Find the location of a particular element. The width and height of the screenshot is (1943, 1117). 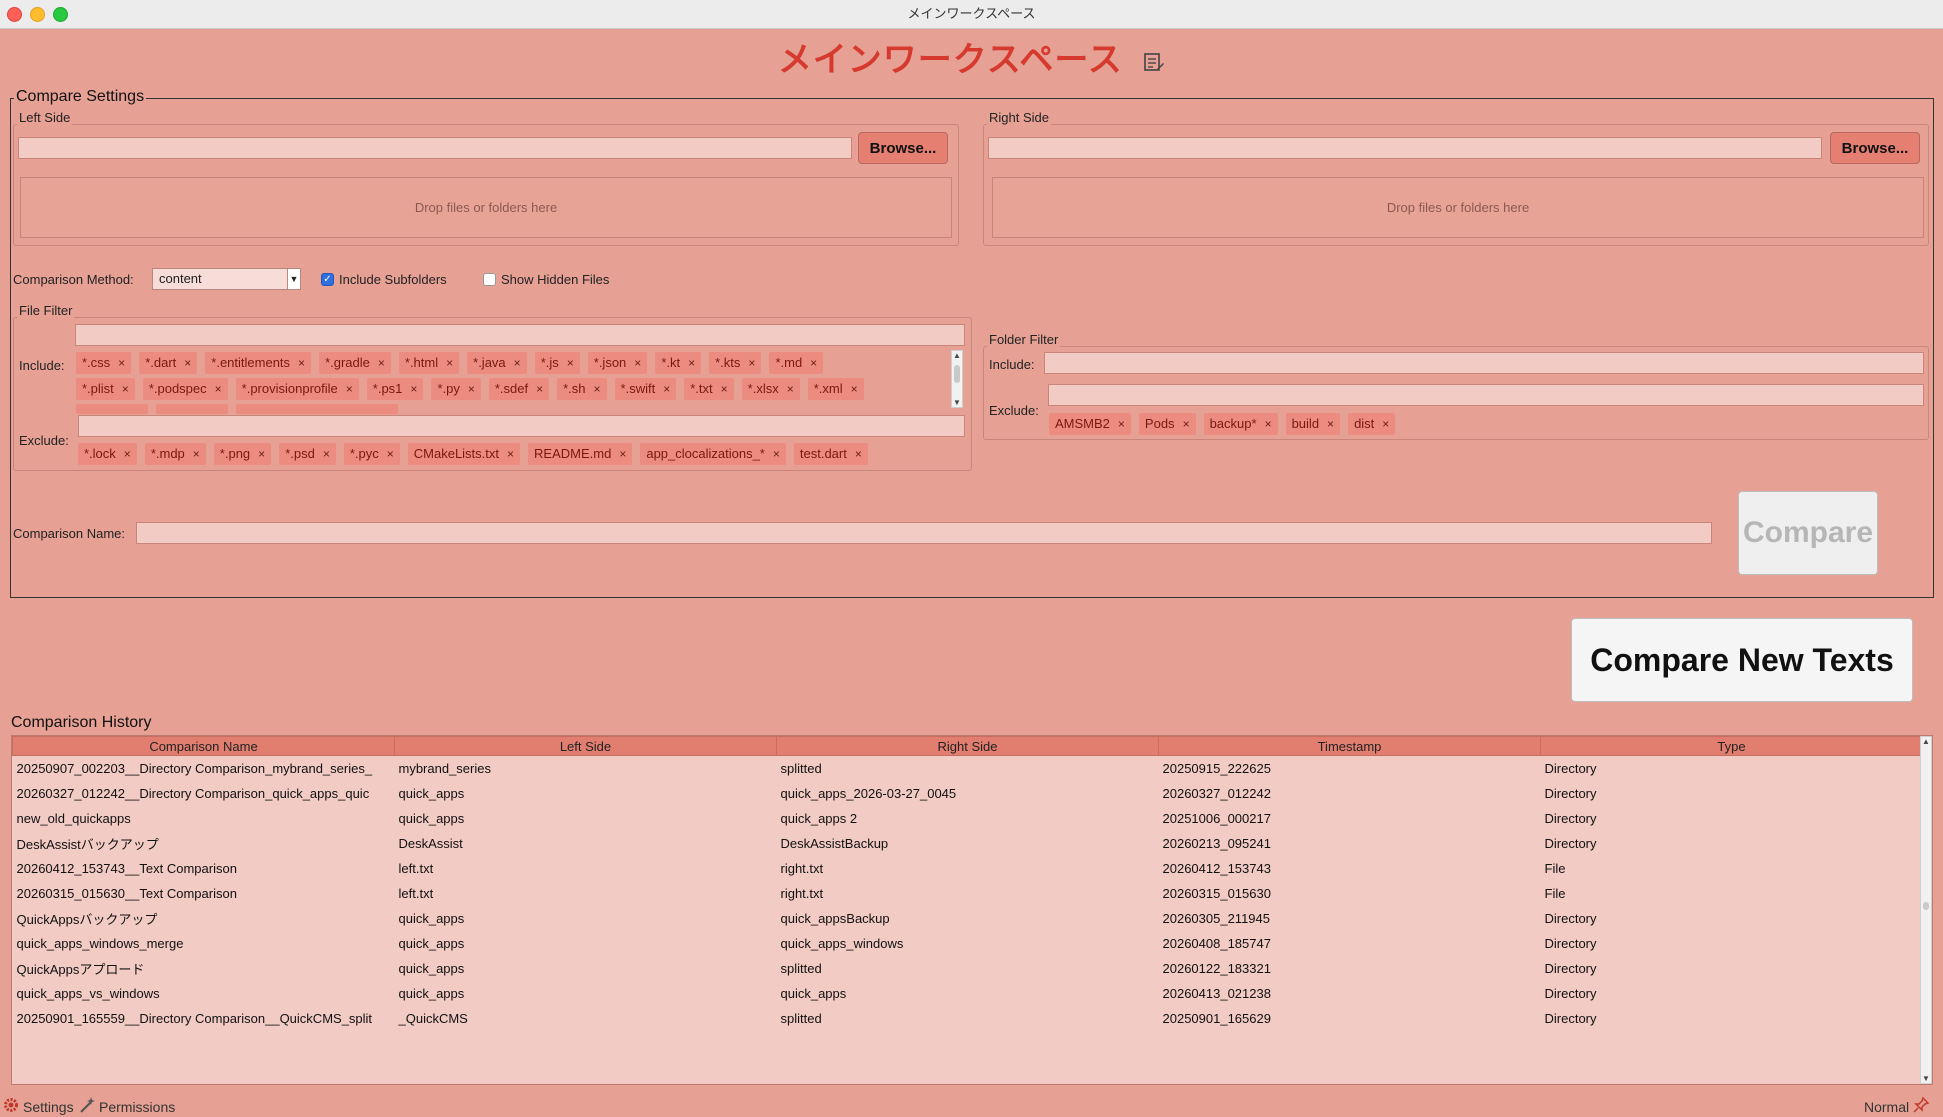

right-path-input is located at coordinates (1405, 148).